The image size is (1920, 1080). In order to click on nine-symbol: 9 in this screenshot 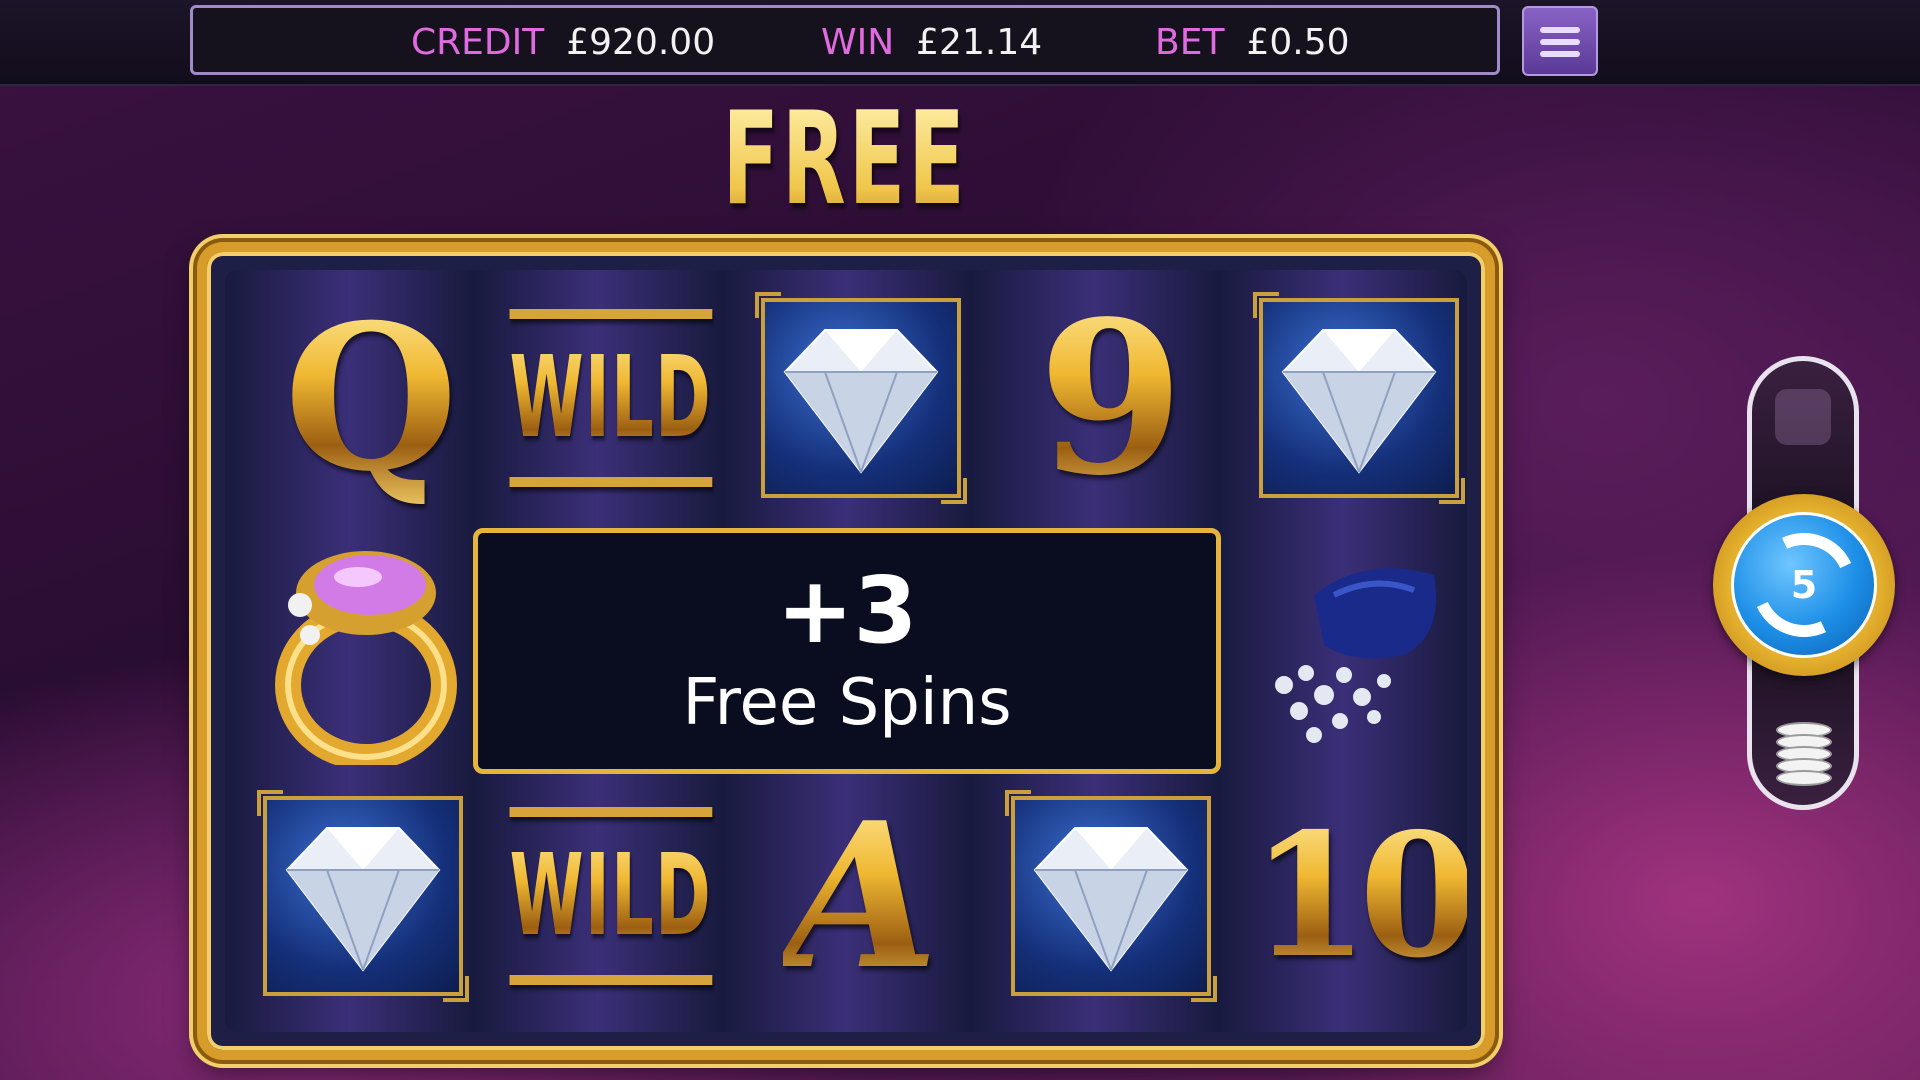, I will do `click(1111, 398)`.